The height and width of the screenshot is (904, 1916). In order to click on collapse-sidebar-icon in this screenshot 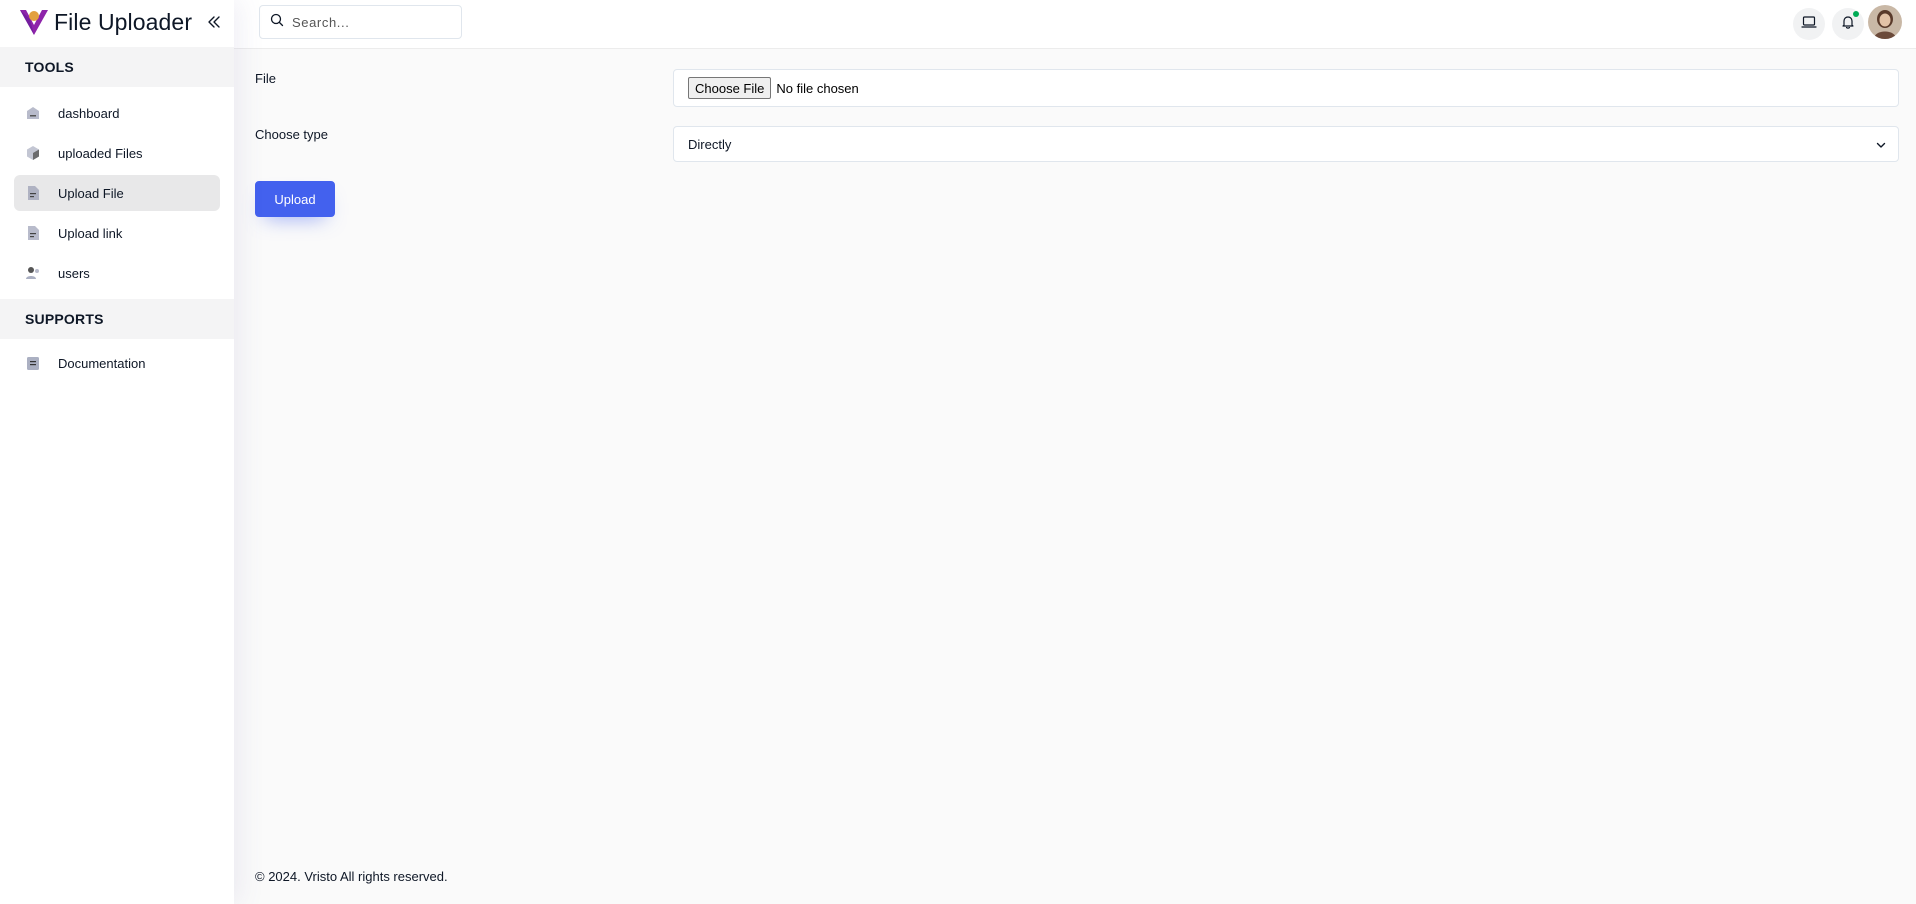, I will do `click(214, 22)`.